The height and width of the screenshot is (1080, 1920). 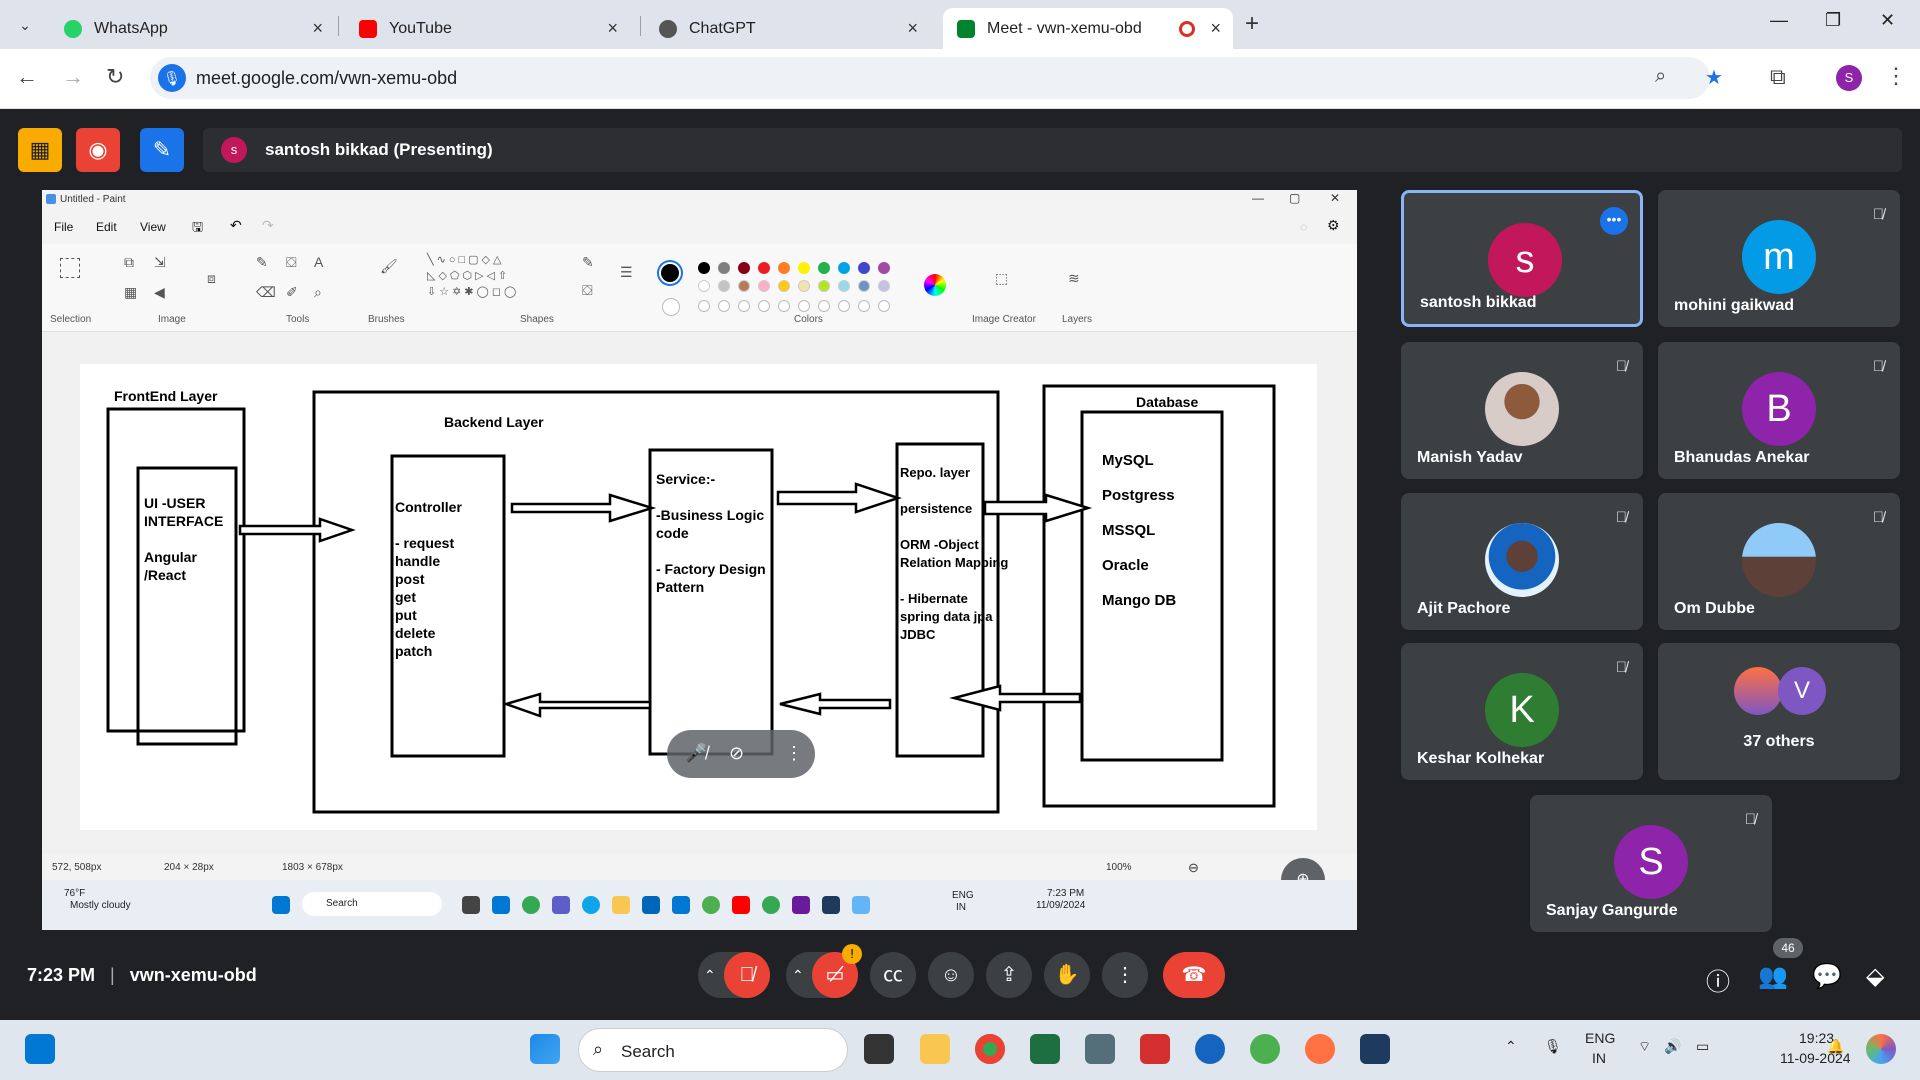 I want to click on zoom-level: 100%, so click(x=1119, y=867).